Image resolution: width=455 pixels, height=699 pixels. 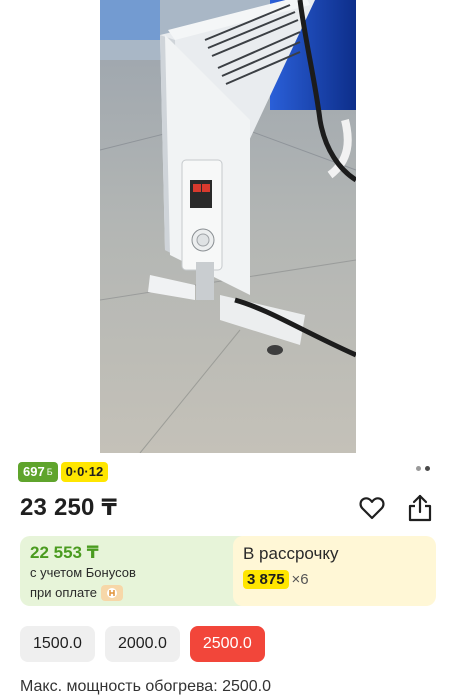 I want to click on installment-badge: 0·0·12, so click(x=84, y=472).